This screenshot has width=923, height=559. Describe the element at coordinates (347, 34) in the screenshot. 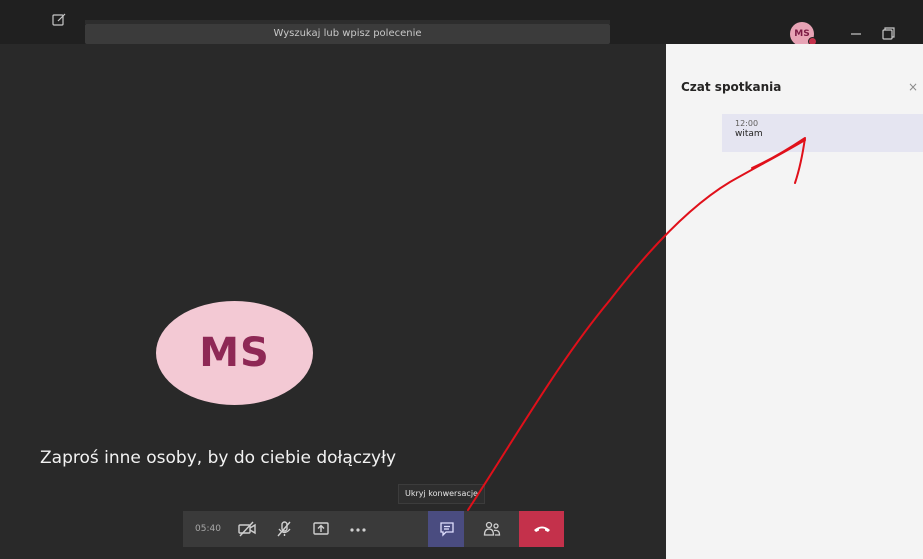

I see `search-input: Wyszukaj lub wpisz polecenie` at that location.